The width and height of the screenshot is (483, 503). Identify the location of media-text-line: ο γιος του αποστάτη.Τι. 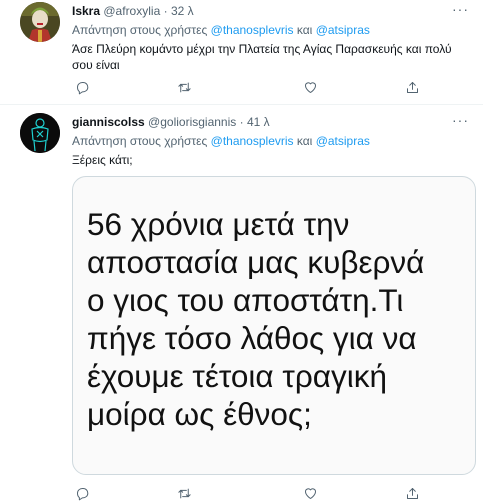
(245, 300).